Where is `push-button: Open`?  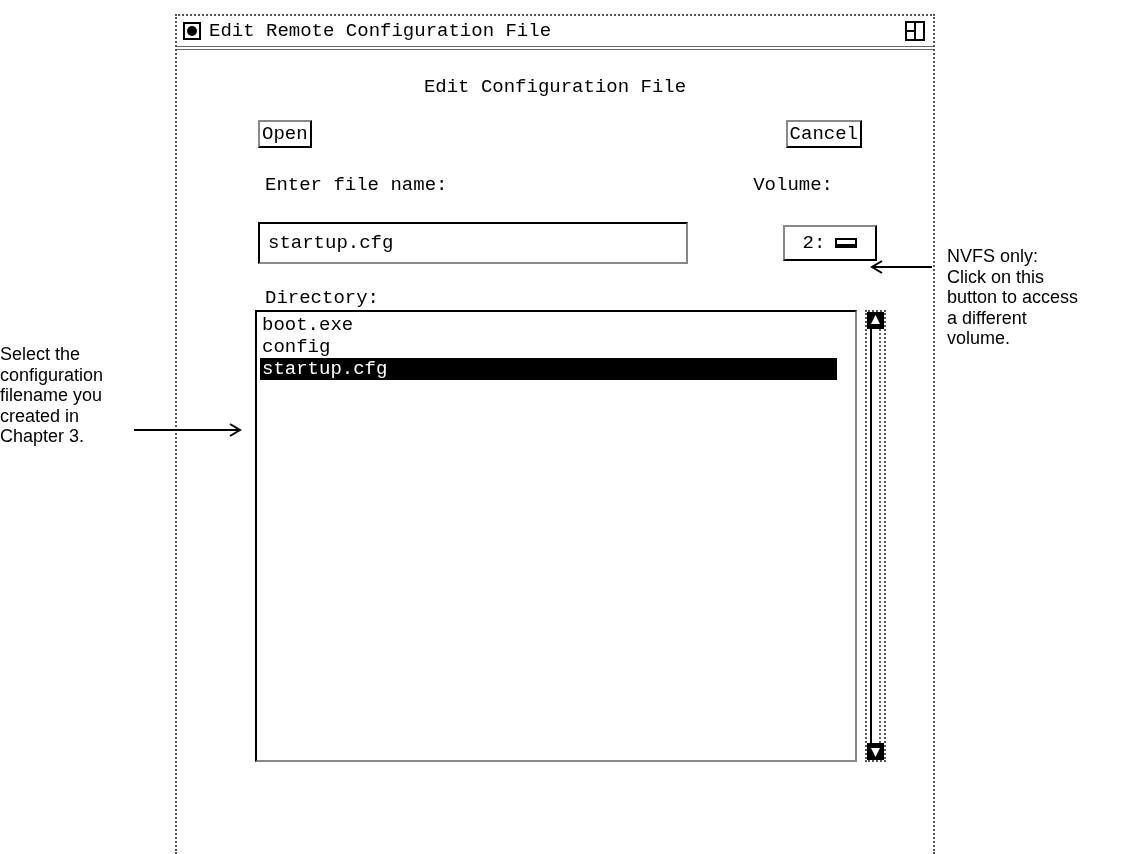
push-button: Open is located at coordinates (285, 134).